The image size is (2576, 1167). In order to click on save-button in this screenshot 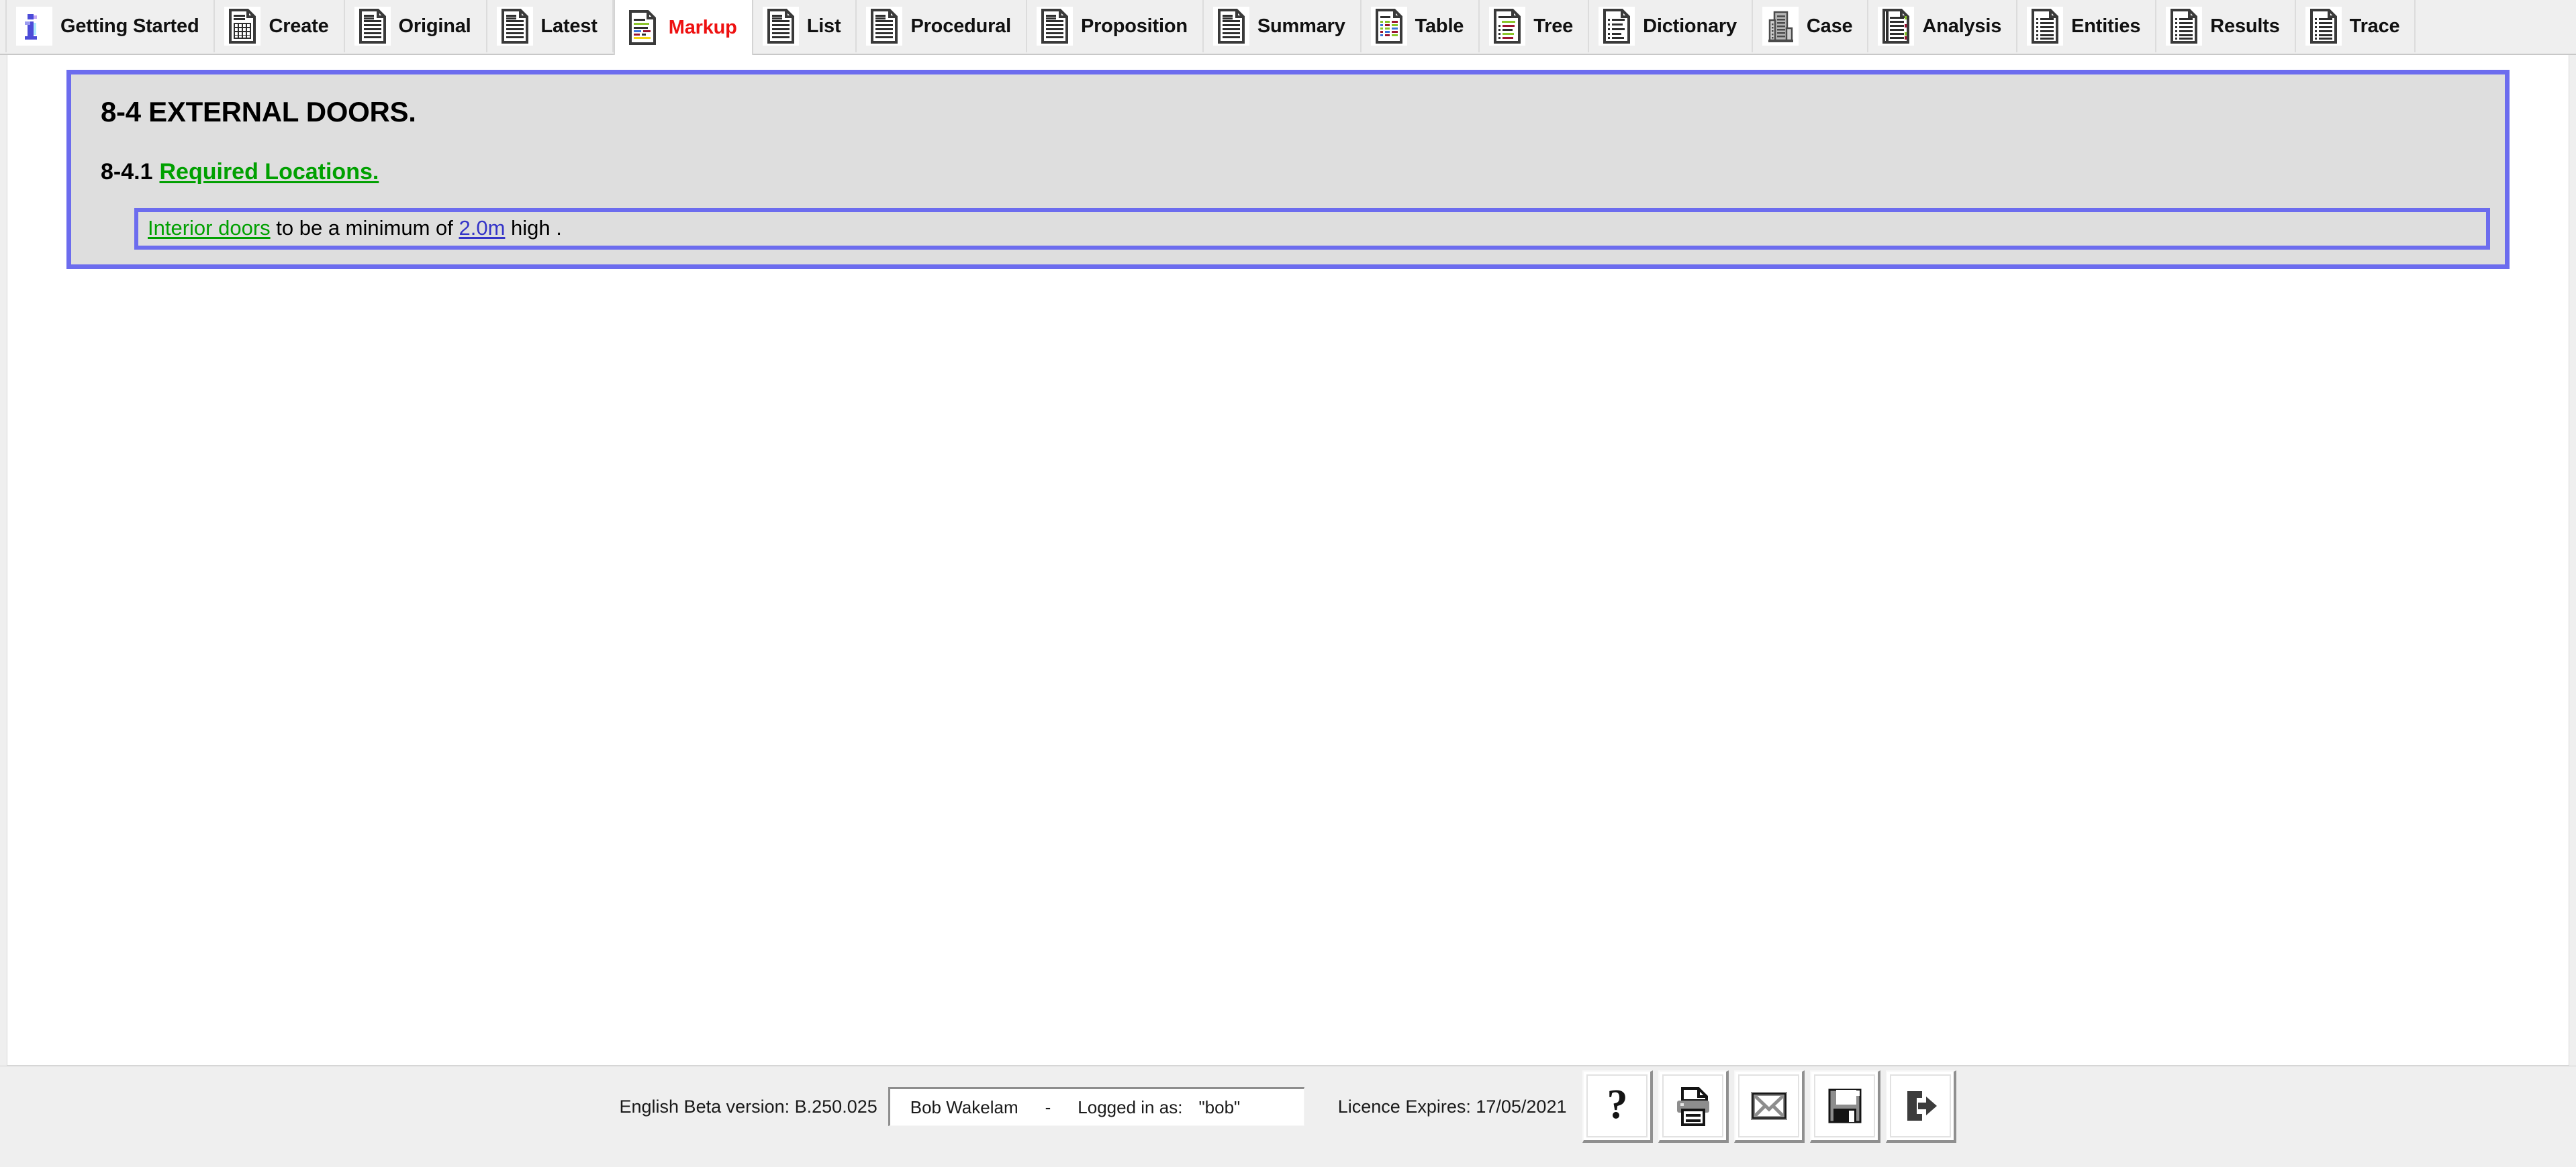, I will do `click(1845, 1106)`.